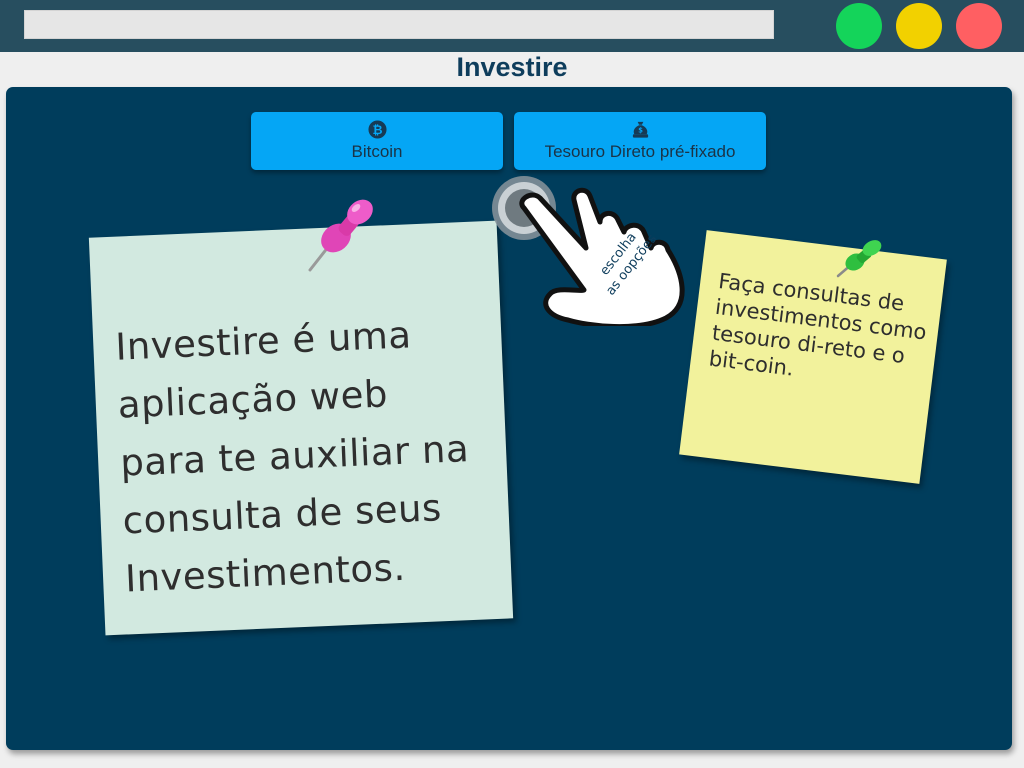 The width and height of the screenshot is (1024, 768). I want to click on pointing-hand-icon, so click(602, 256).